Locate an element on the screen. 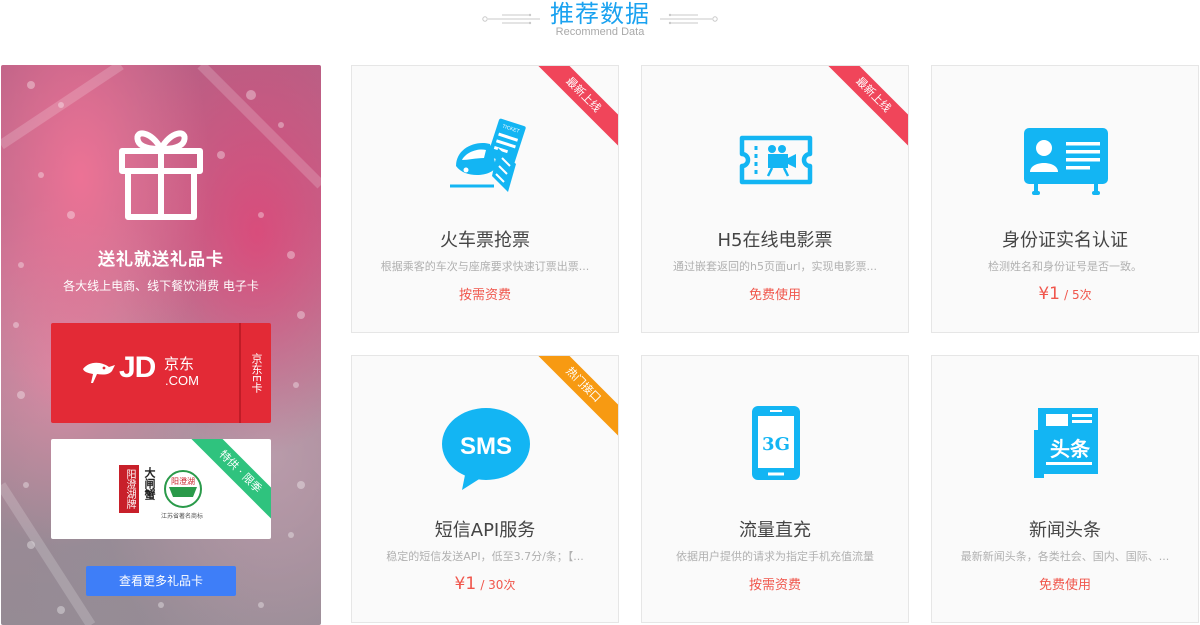  crab-brand-name: 大闸蟹 is located at coordinates (149, 483).